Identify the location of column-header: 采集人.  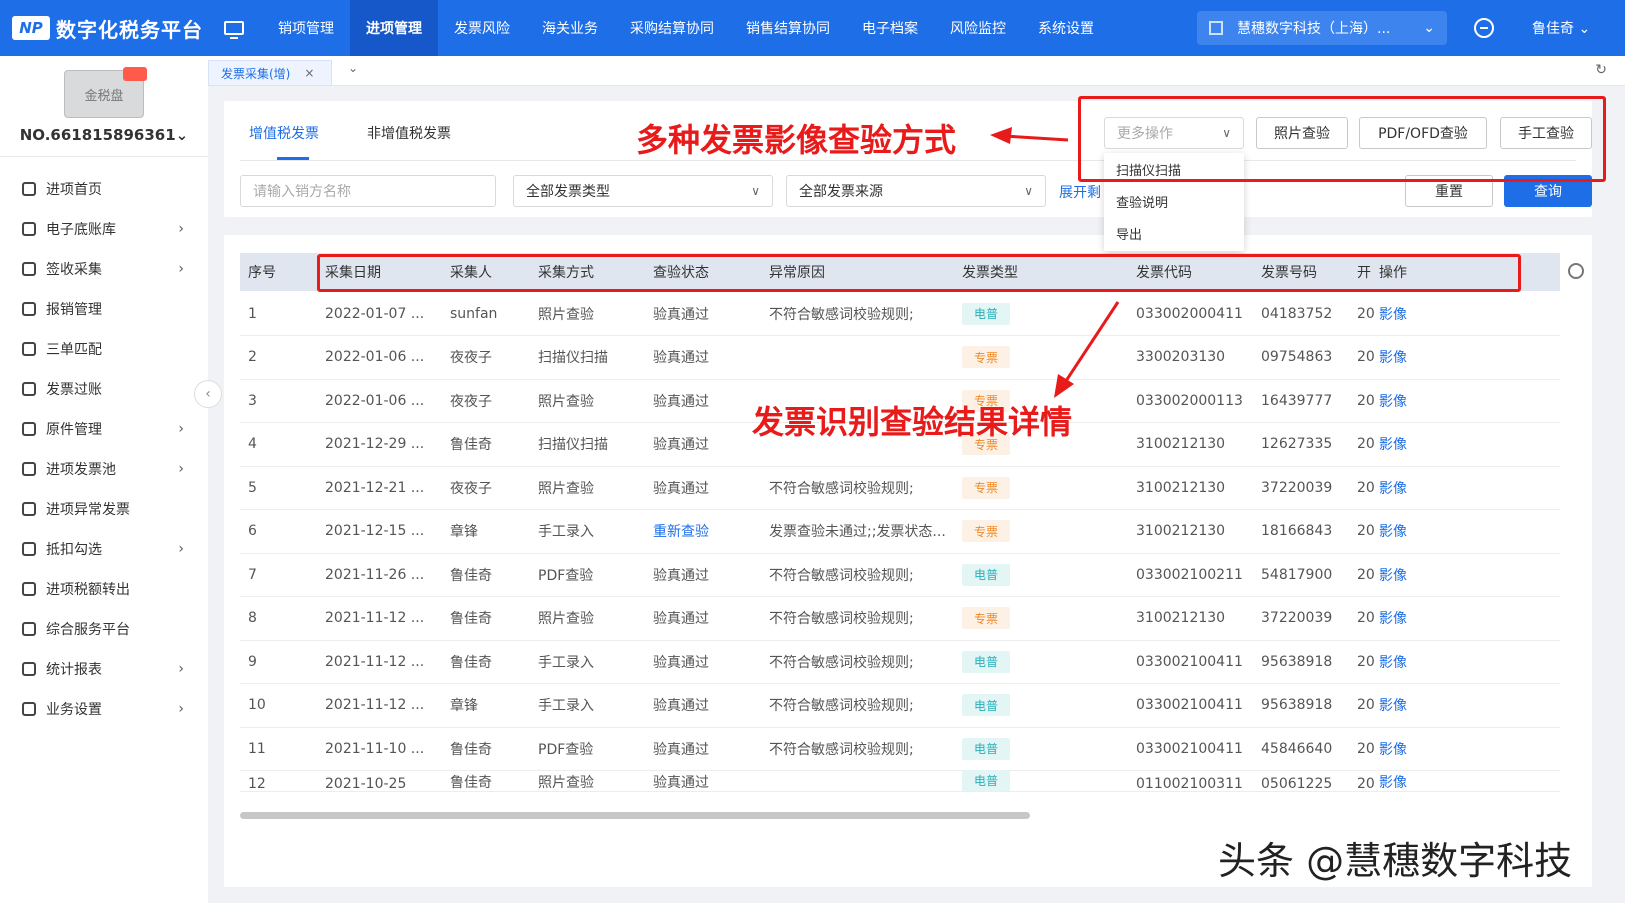
(471, 272).